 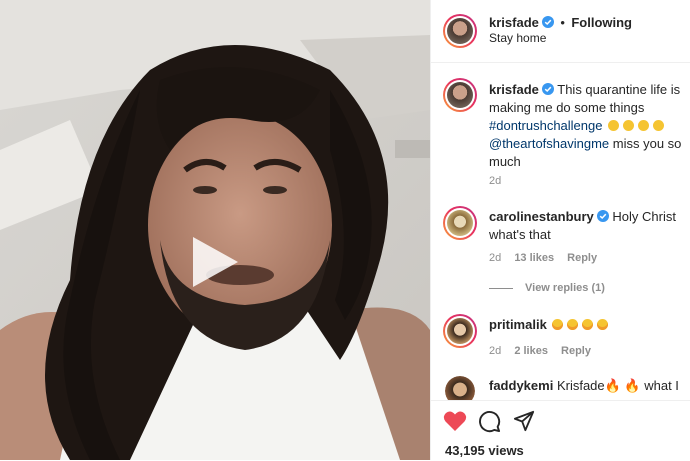 I want to click on mention-link: @theartofshavingme, so click(x=549, y=143).